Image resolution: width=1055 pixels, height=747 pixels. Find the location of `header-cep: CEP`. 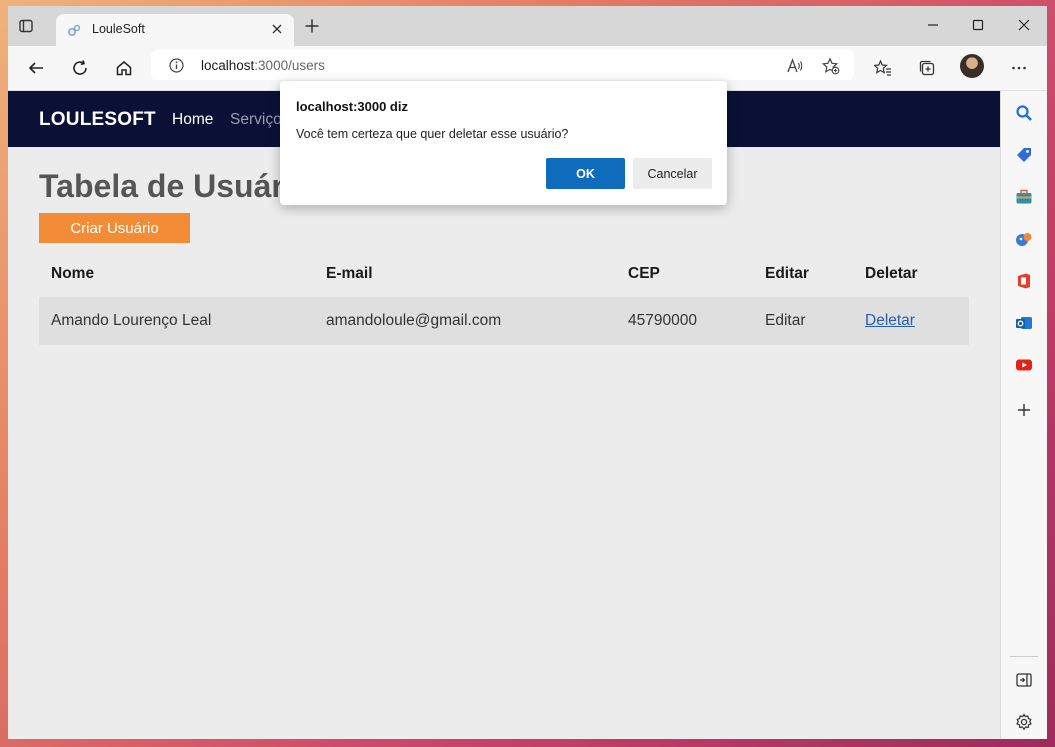

header-cep: CEP is located at coordinates (644, 273).